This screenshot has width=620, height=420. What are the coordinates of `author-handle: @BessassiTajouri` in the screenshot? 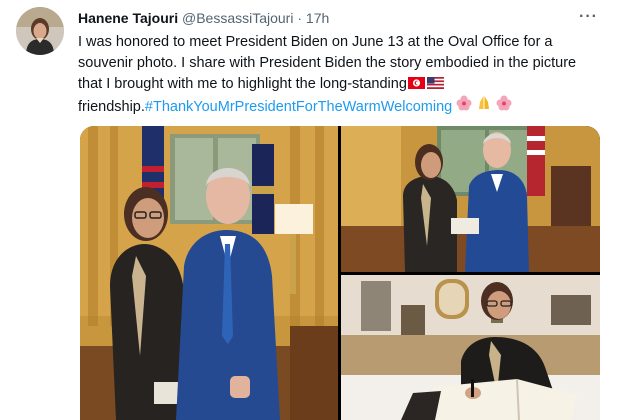 It's located at (237, 18).